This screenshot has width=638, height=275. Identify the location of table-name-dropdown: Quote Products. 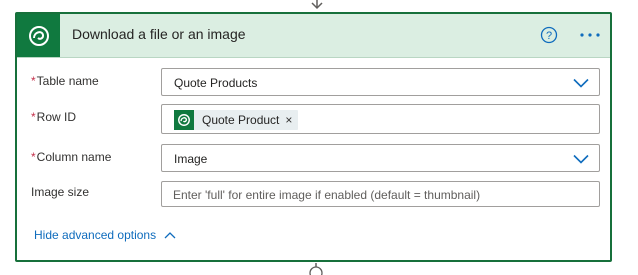
(380, 82).